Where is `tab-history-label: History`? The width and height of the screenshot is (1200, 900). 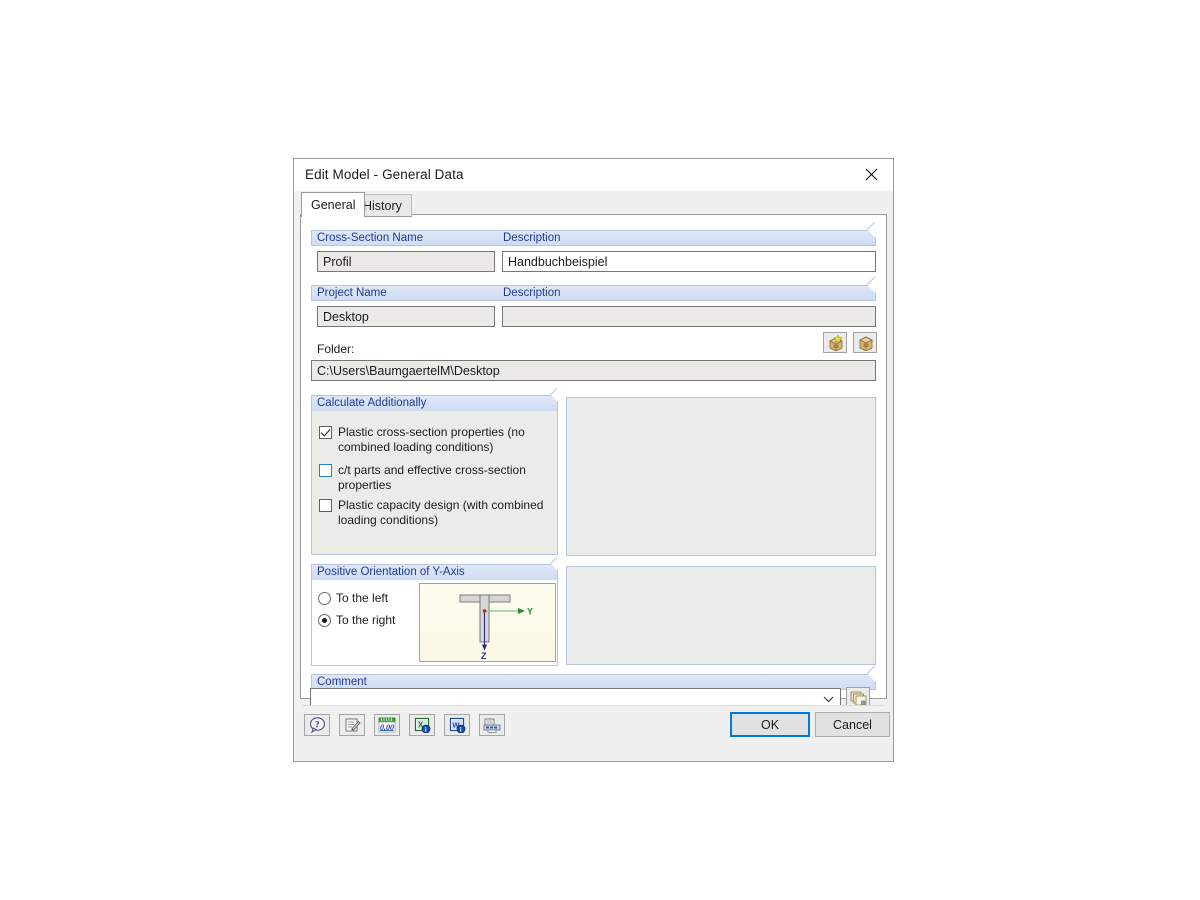
tab-history-label: History is located at coordinates (382, 205).